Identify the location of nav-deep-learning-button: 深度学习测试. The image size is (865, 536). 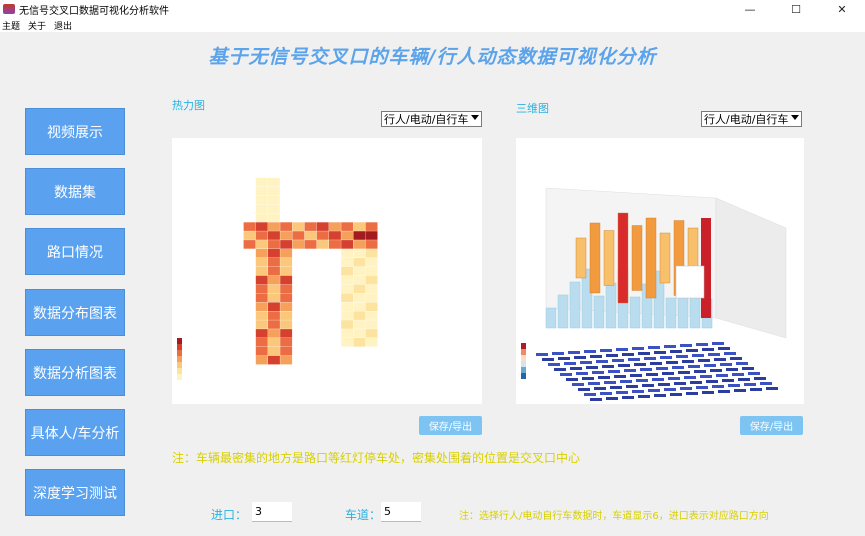
(75, 492).